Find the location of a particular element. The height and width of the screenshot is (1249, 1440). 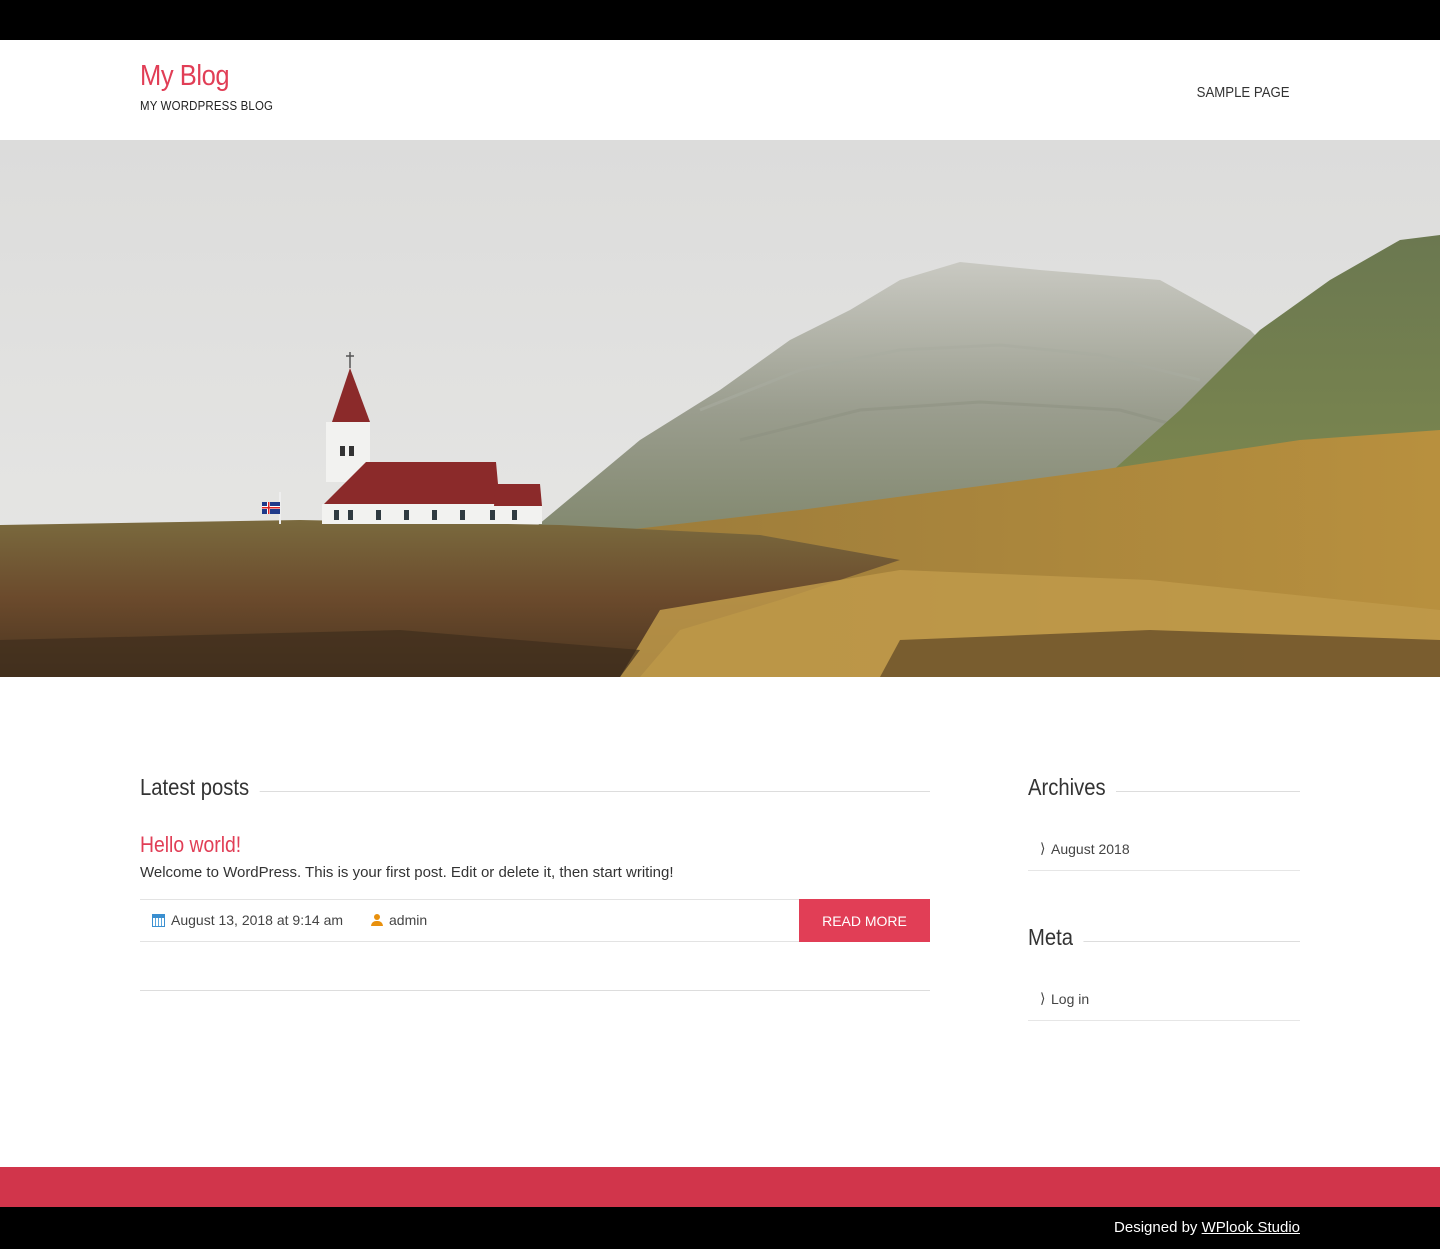

site-footer: Designed by WPlook Studio is located at coordinates (720, 1228).